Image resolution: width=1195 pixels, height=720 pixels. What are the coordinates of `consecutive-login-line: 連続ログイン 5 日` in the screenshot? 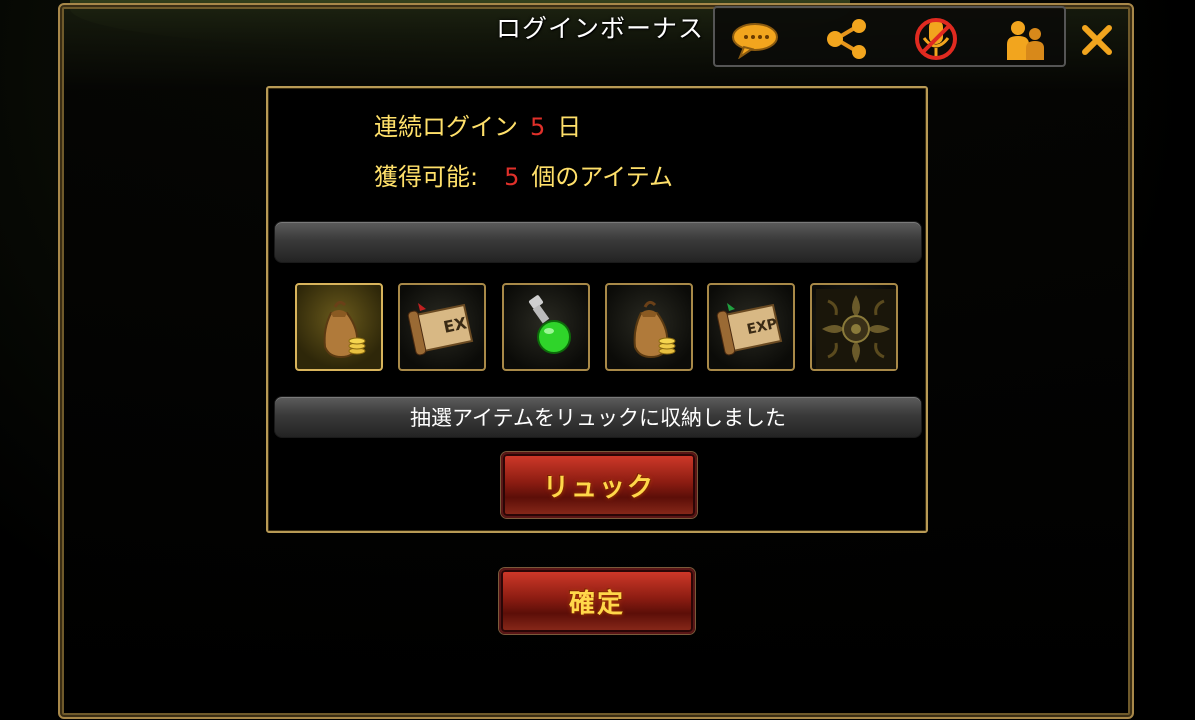 It's located at (477, 127).